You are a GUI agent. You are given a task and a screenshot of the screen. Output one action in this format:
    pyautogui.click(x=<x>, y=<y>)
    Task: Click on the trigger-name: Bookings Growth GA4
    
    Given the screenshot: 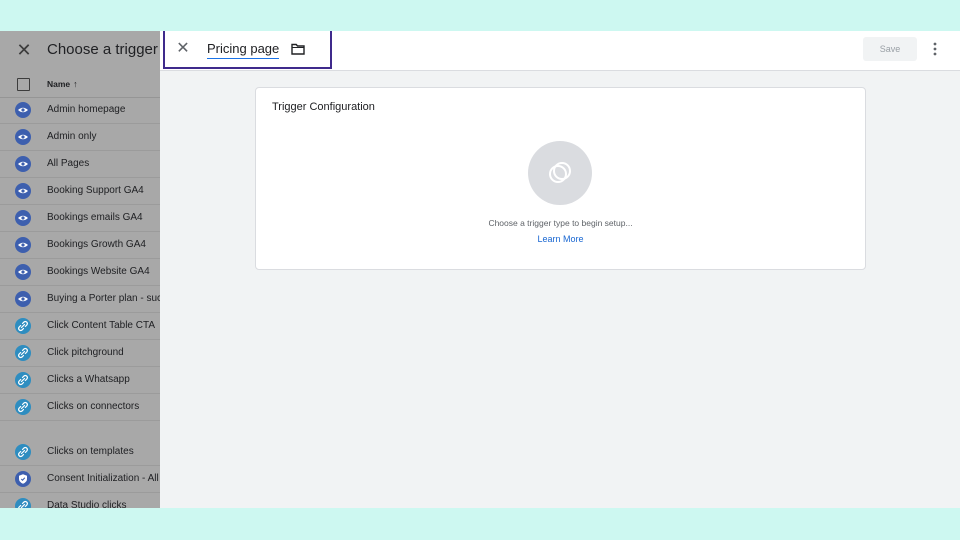 What is the action you would take?
    pyautogui.click(x=96, y=244)
    